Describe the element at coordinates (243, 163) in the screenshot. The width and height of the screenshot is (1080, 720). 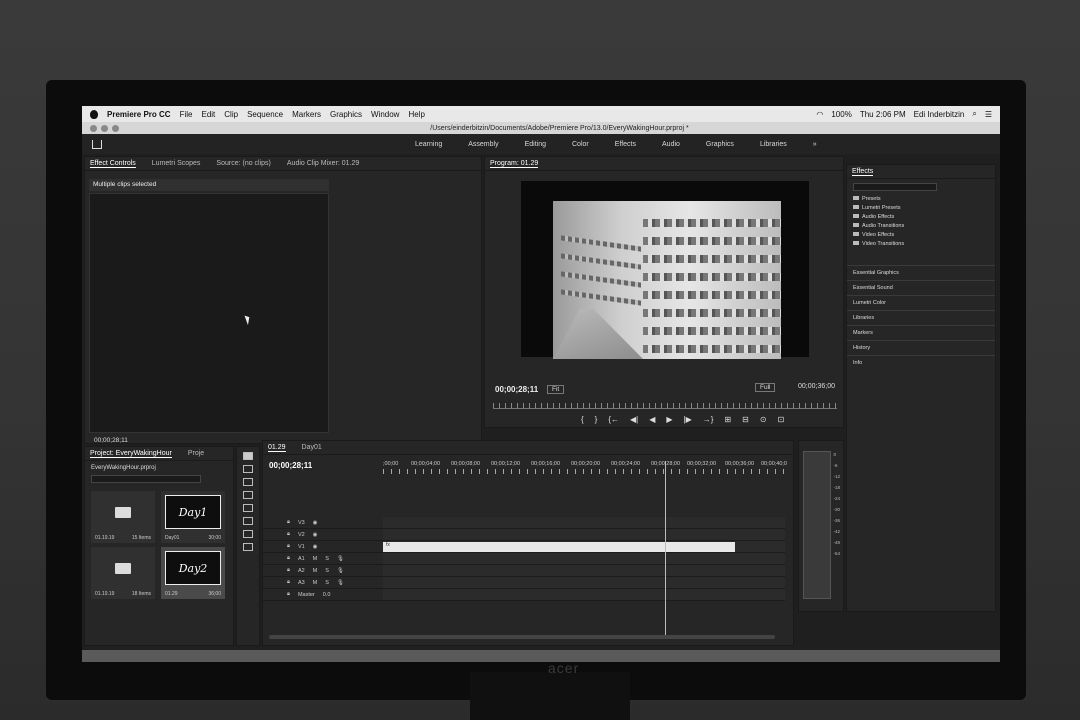
I see `tab-source: Source: (no clips)` at that location.